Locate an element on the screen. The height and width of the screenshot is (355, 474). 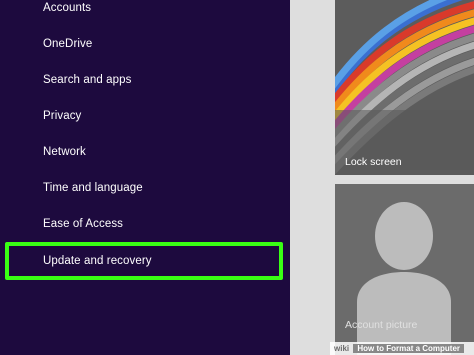
account-picture-label: Account picture is located at coordinates (381, 325).